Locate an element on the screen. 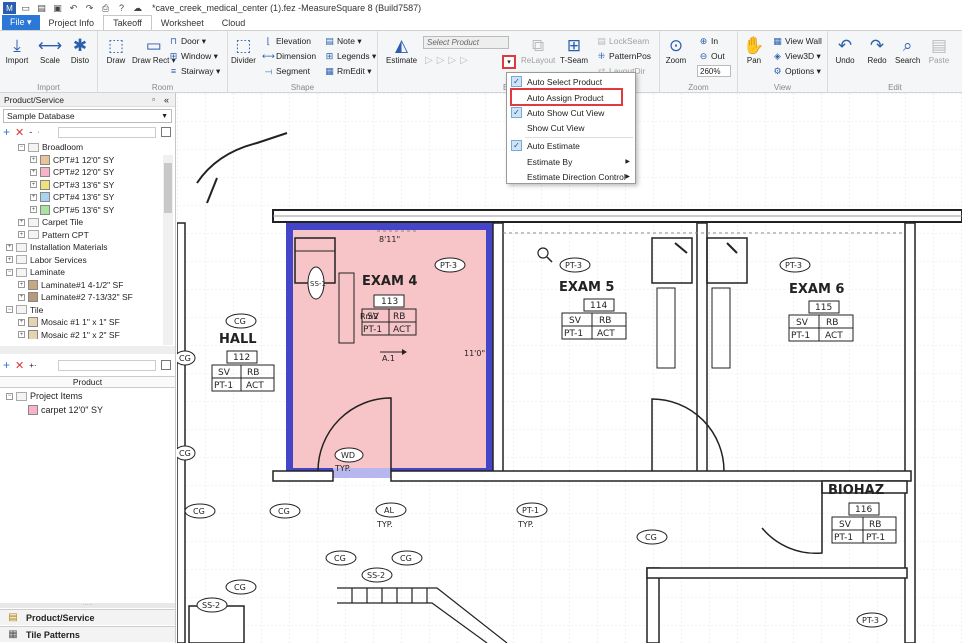 The width and height of the screenshot is (962, 643). tab-product-service: ▤ Product/Service is located at coordinates (87, 617).